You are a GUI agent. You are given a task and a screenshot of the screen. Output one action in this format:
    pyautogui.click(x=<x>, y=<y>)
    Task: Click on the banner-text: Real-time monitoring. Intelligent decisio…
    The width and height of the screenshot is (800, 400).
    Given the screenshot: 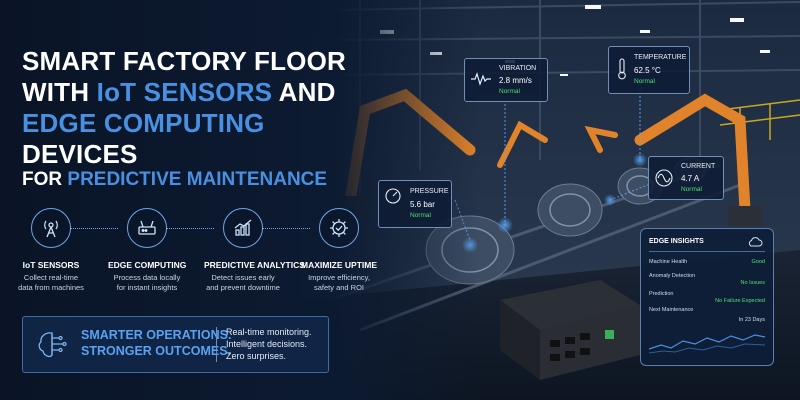 What is the action you would take?
    pyautogui.click(x=269, y=344)
    